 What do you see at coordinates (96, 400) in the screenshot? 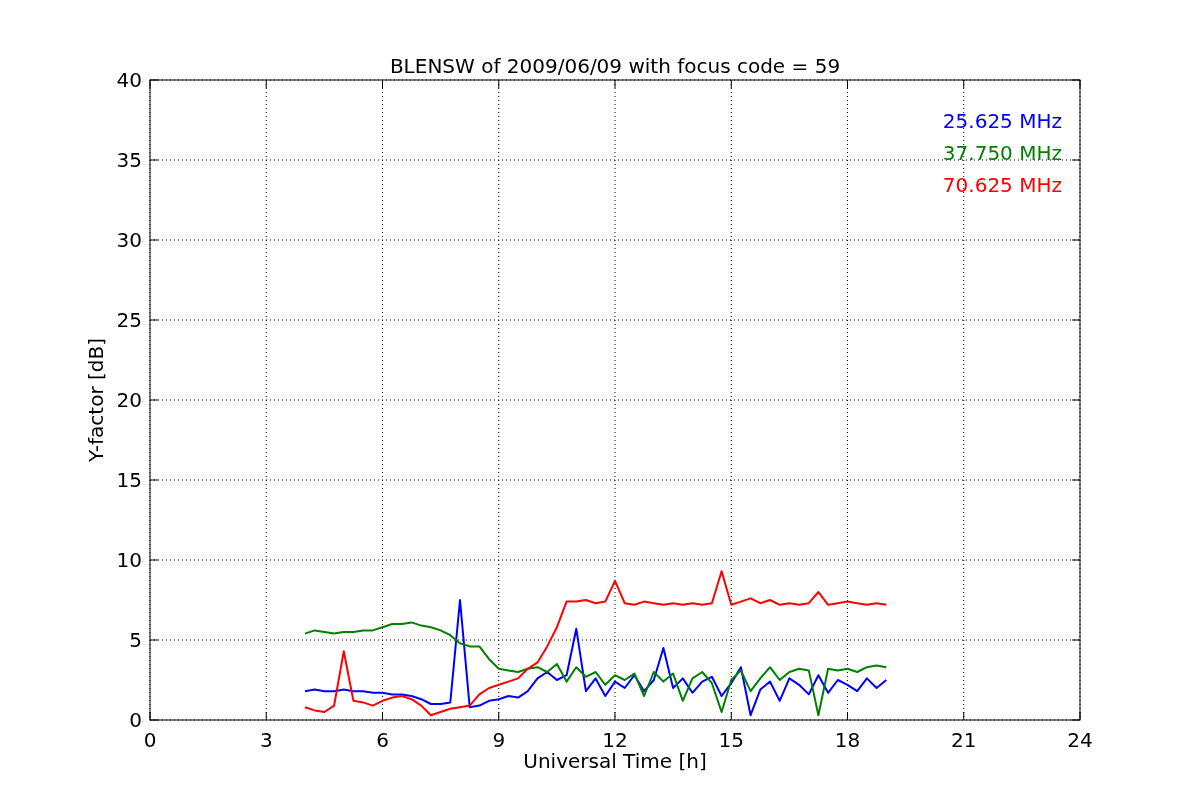
I see `y-axis-label: Y-factor [dB]` at bounding box center [96, 400].